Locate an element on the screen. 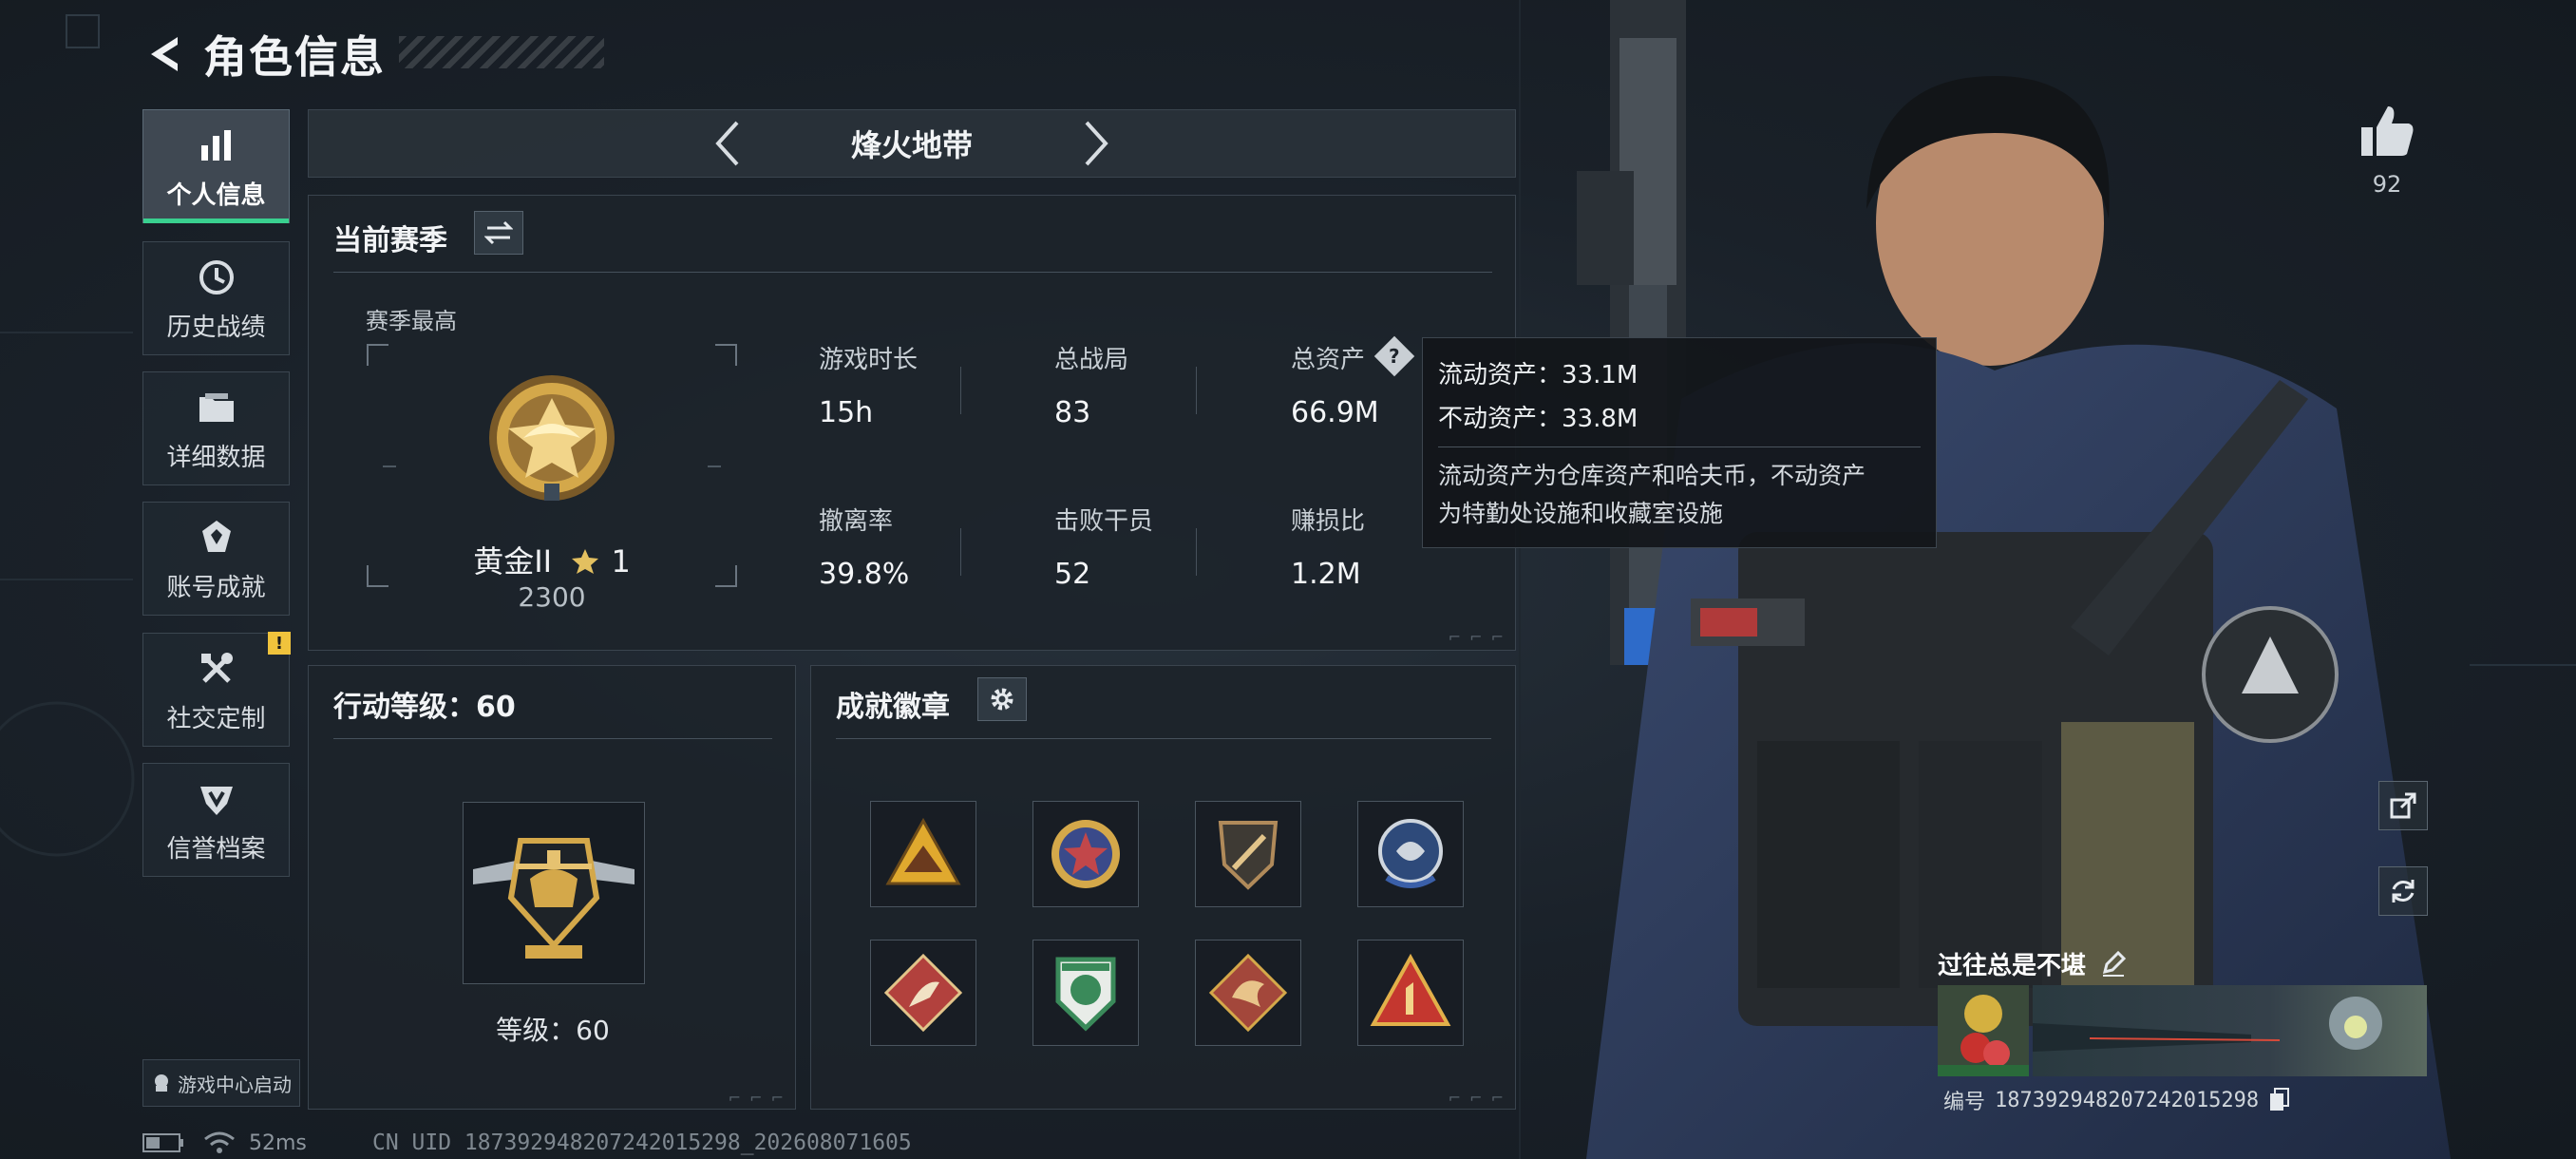 The height and width of the screenshot is (1159, 2576). stat-value: 1.2M is located at coordinates (1326, 574).